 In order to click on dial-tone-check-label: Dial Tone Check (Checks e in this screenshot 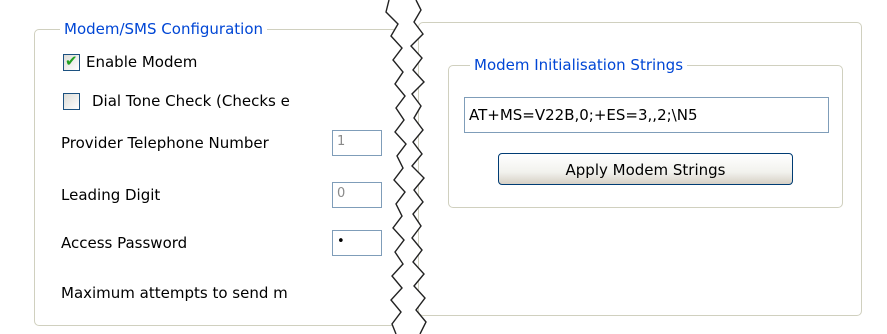, I will do `click(191, 101)`.